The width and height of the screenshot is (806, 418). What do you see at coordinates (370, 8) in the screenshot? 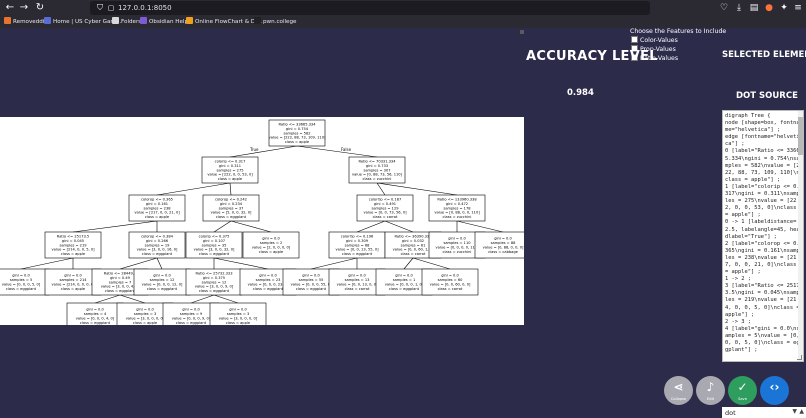
I see `url-bar: ⛉ ▢ 127.0.0.1:8050` at bounding box center [370, 8].